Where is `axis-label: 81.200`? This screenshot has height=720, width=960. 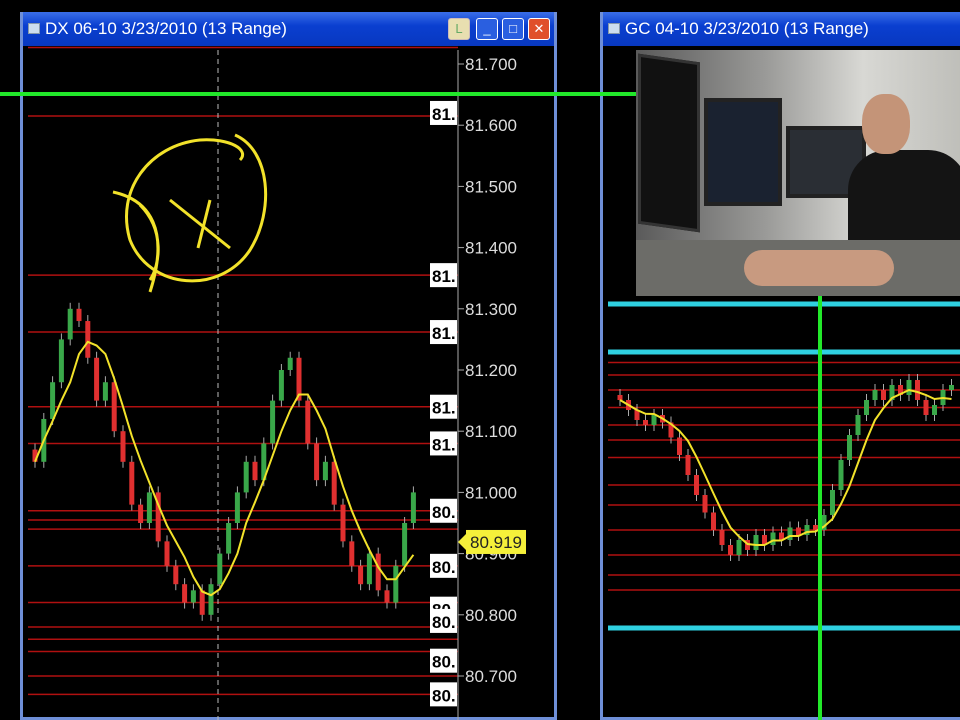 axis-label: 81.200 is located at coordinates (491, 370).